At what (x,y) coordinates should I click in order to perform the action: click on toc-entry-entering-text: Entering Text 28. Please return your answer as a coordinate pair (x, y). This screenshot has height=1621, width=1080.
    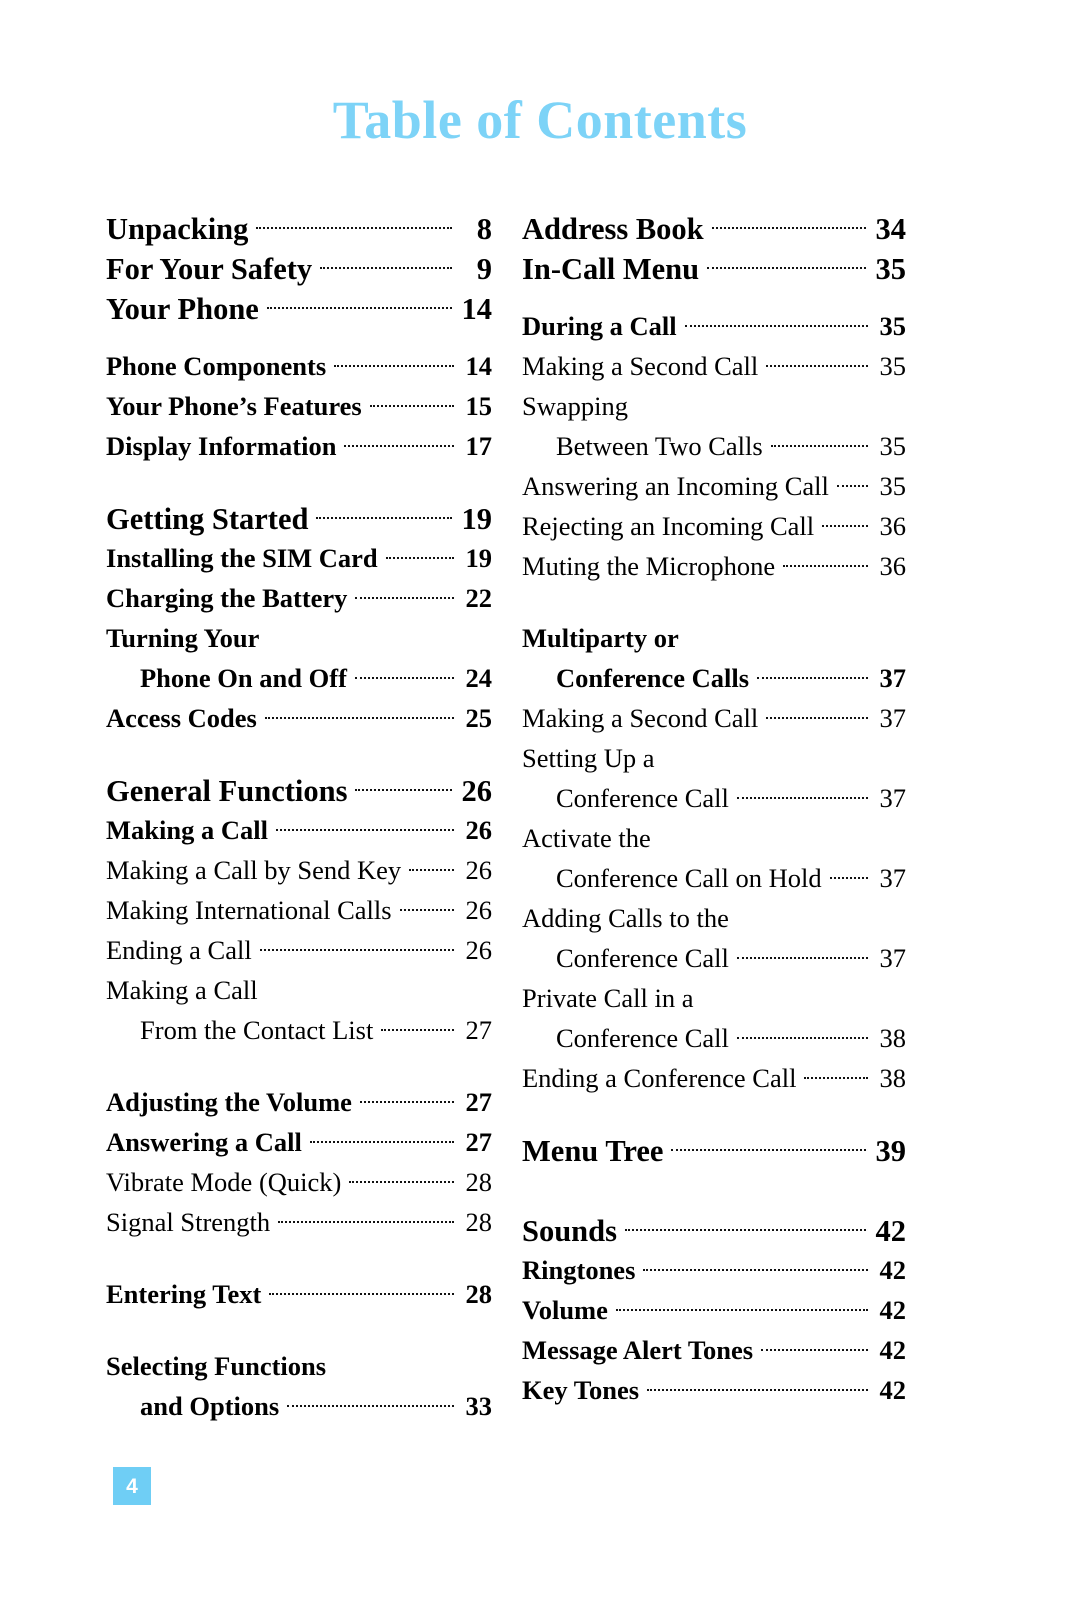
    Looking at the image, I should click on (299, 1294).